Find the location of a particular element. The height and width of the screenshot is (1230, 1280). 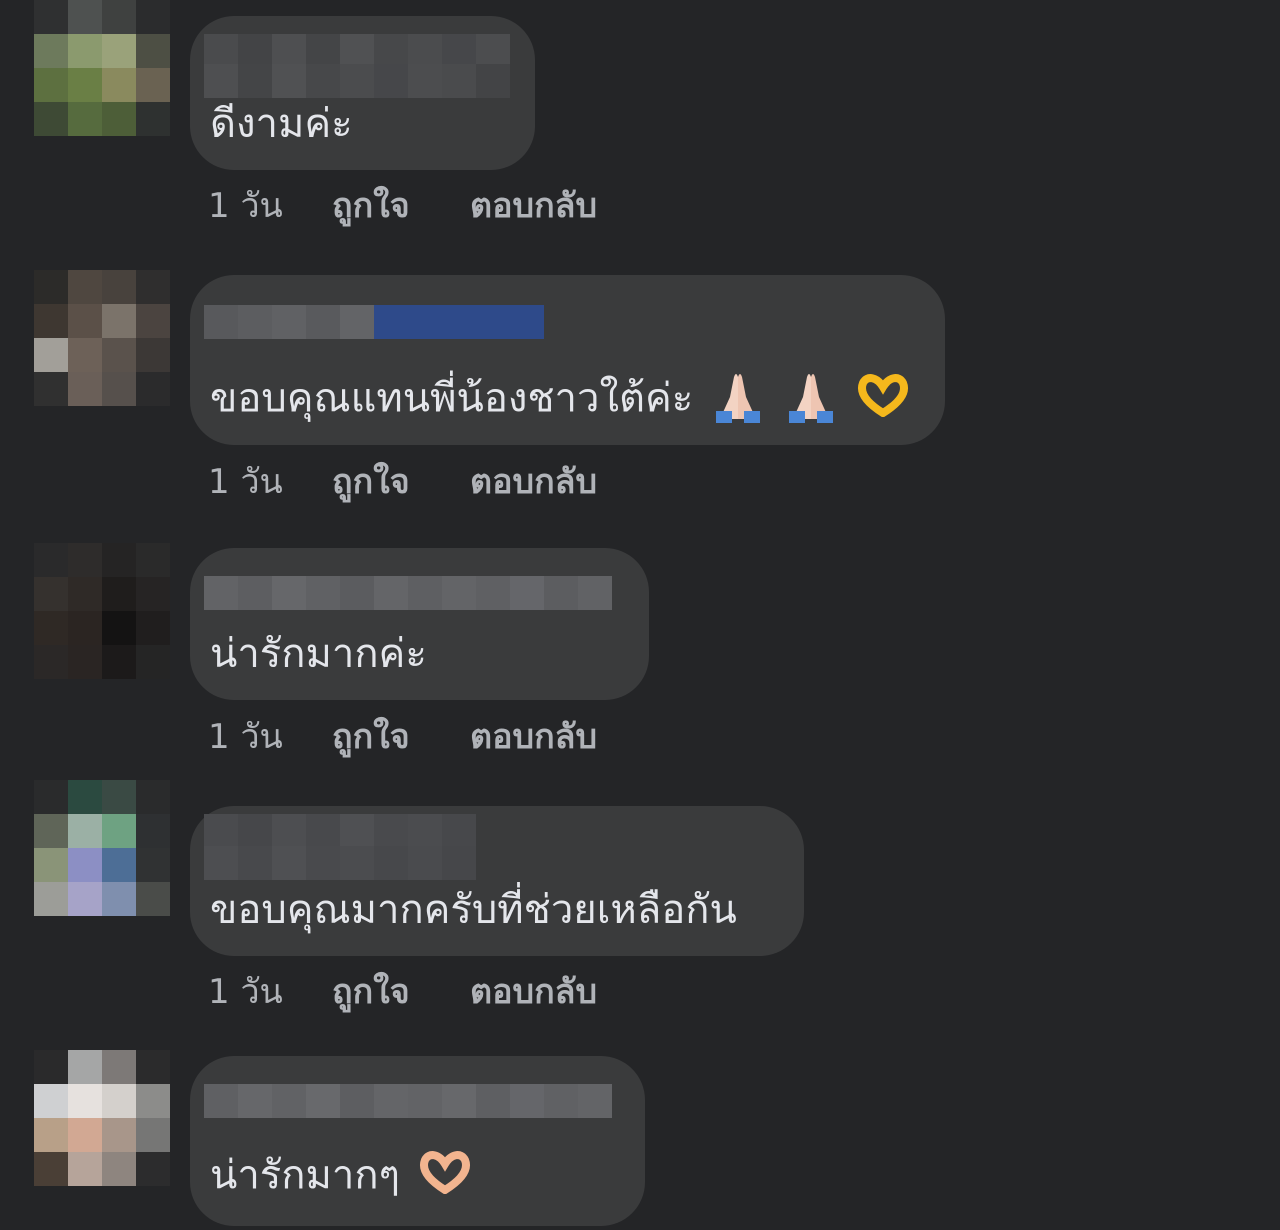

comment-bubble: ดีงามค่ะ is located at coordinates (362, 93).